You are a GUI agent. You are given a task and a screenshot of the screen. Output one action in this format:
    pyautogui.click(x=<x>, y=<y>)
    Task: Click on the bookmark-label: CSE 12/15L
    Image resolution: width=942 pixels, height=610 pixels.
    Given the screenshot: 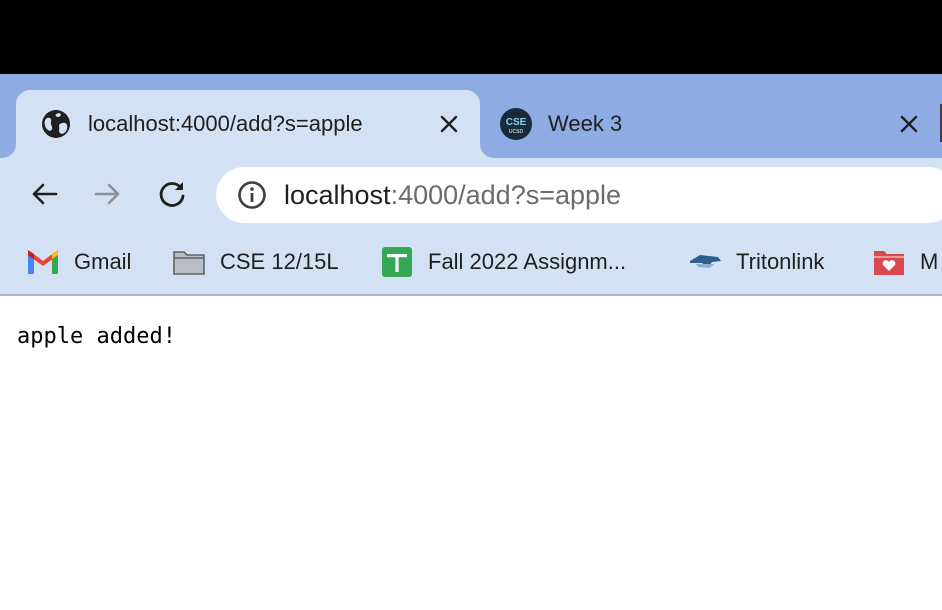 What is the action you would take?
    pyautogui.click(x=279, y=261)
    